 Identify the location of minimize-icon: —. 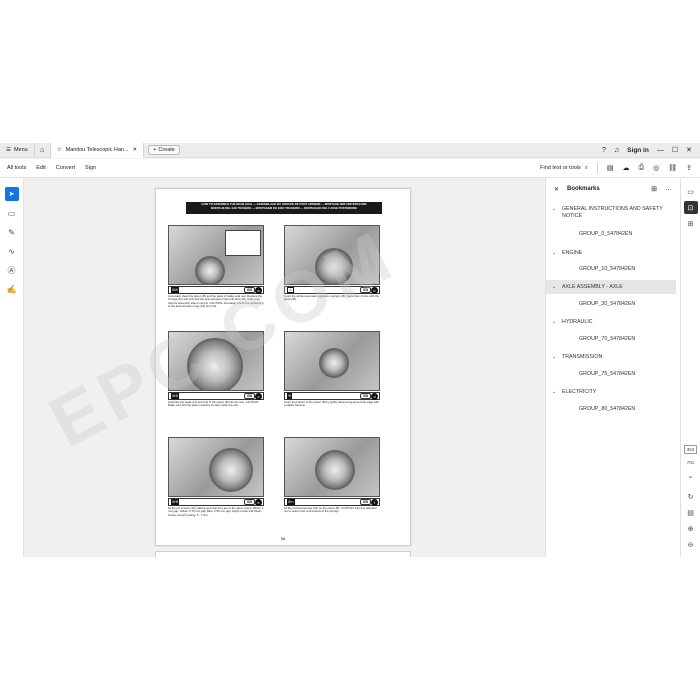
(660, 150).